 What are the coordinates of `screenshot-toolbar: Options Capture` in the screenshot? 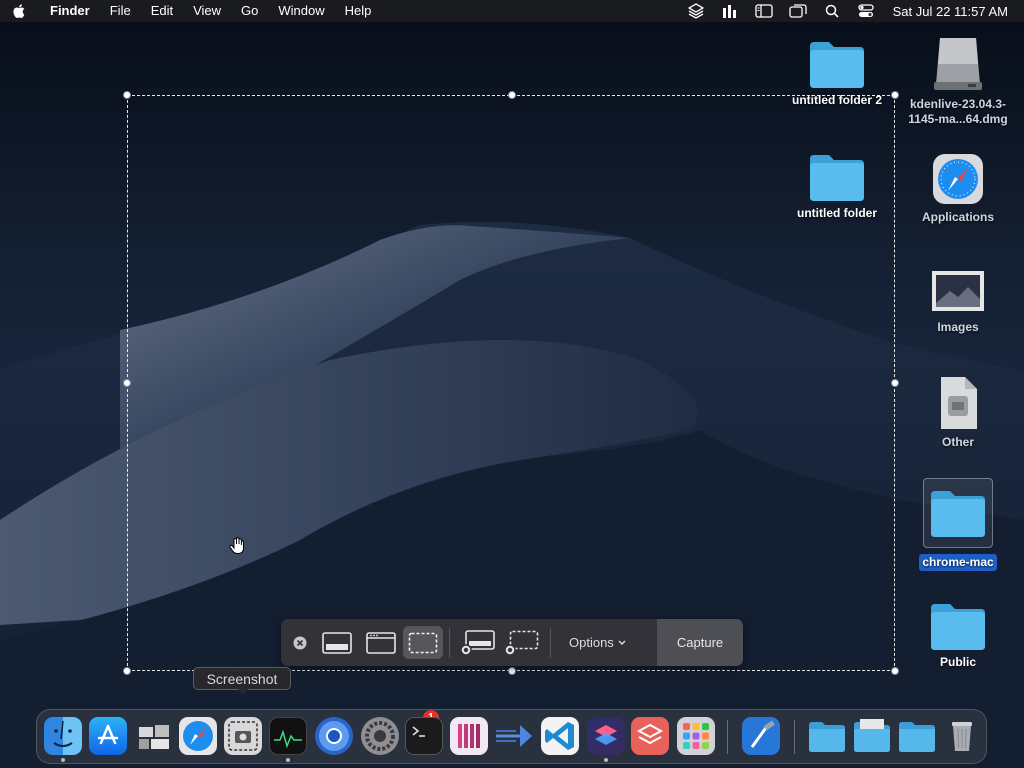 It's located at (512, 642).